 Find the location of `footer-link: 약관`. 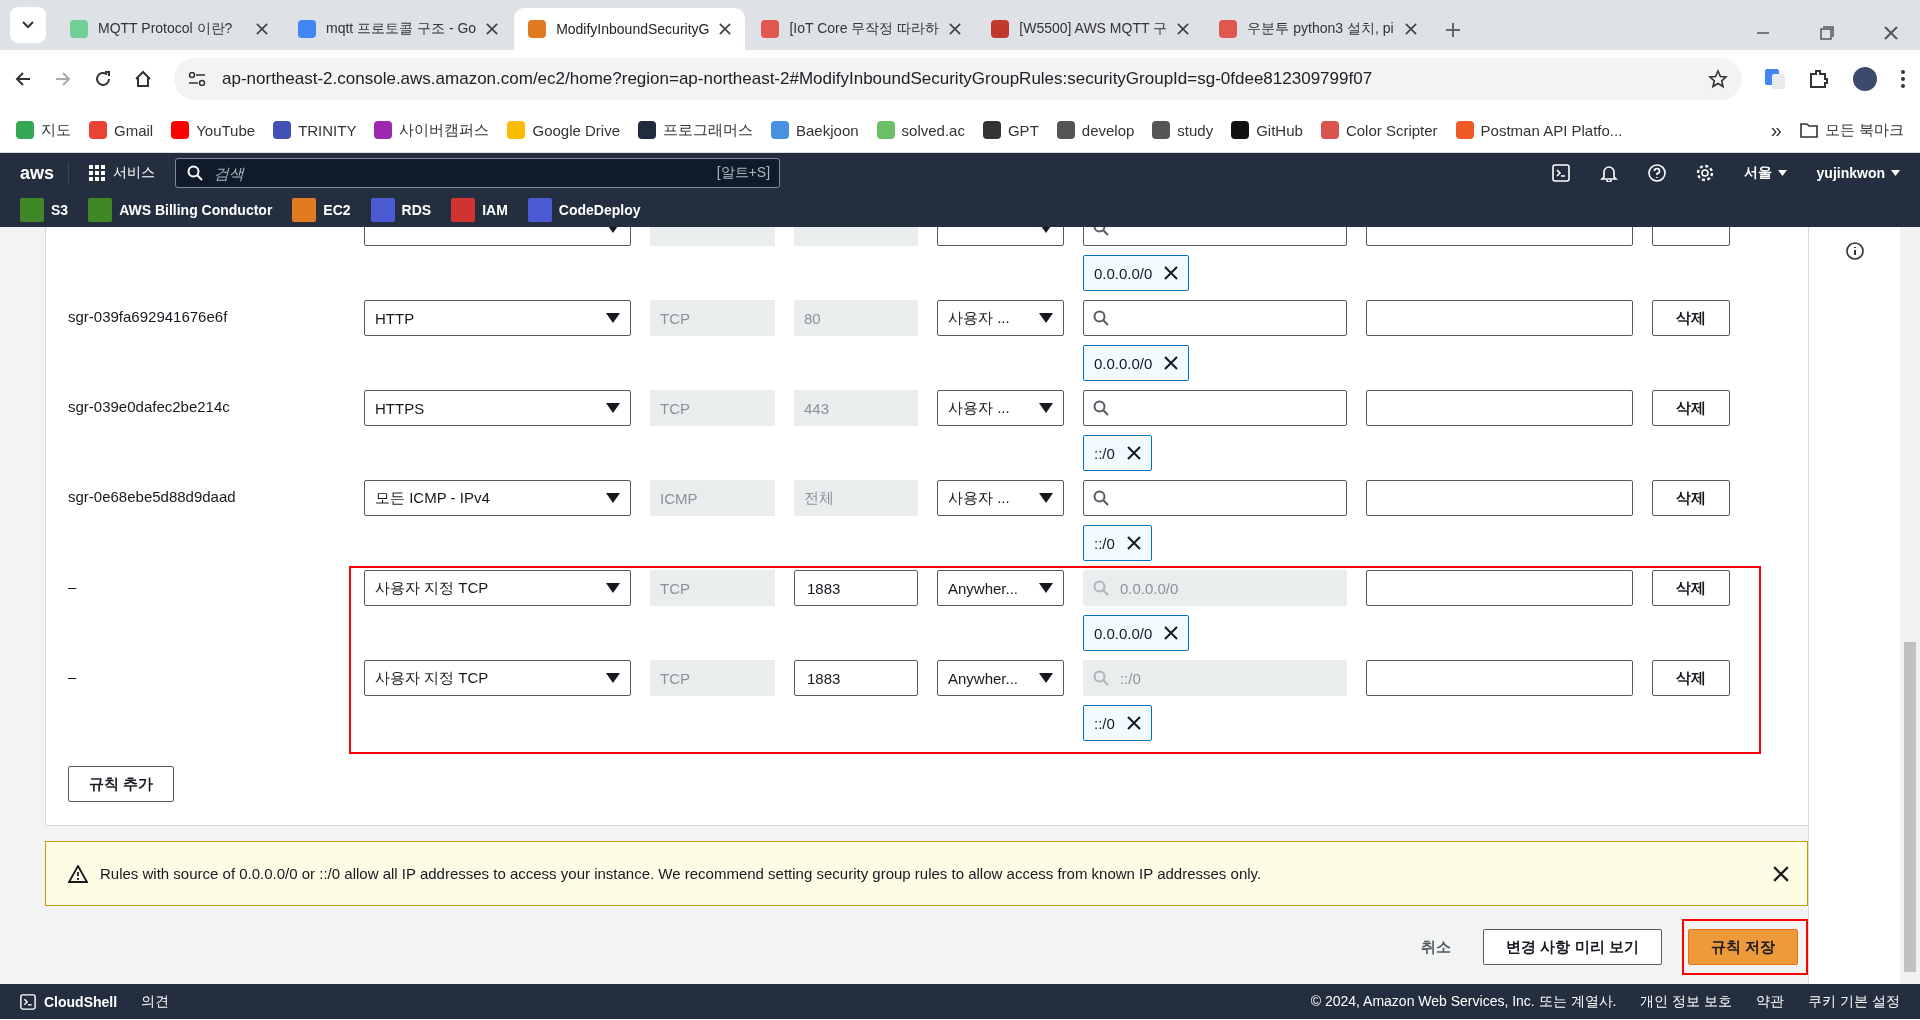

footer-link: 약관 is located at coordinates (1770, 1001).